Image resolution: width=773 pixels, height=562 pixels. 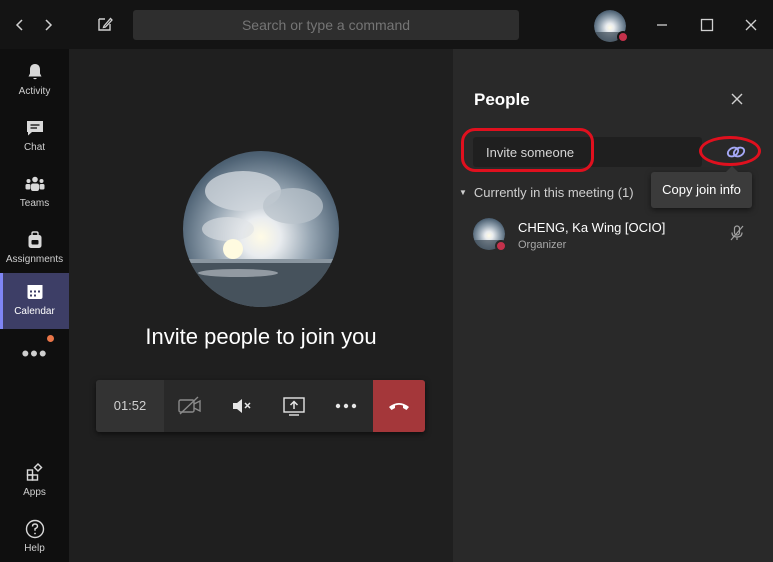 What do you see at coordinates (34, 183) in the screenshot?
I see `teams-icon` at bounding box center [34, 183].